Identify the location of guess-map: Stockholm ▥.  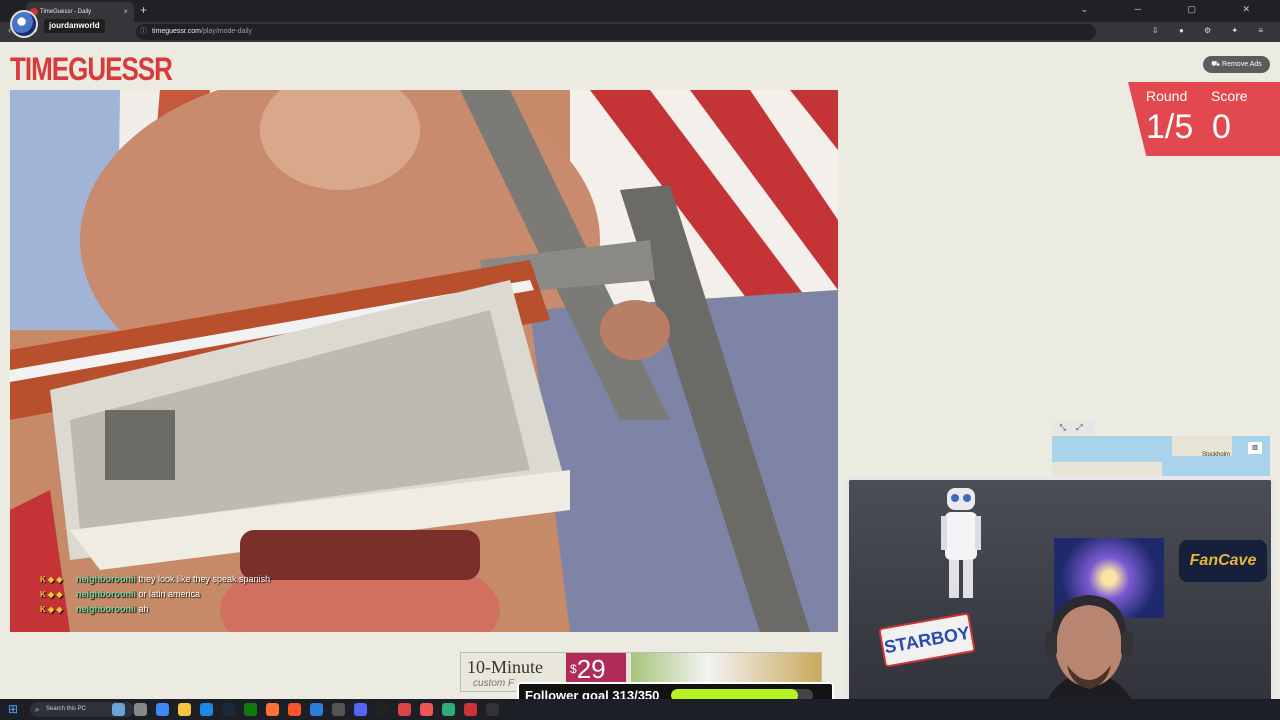
(1161, 456).